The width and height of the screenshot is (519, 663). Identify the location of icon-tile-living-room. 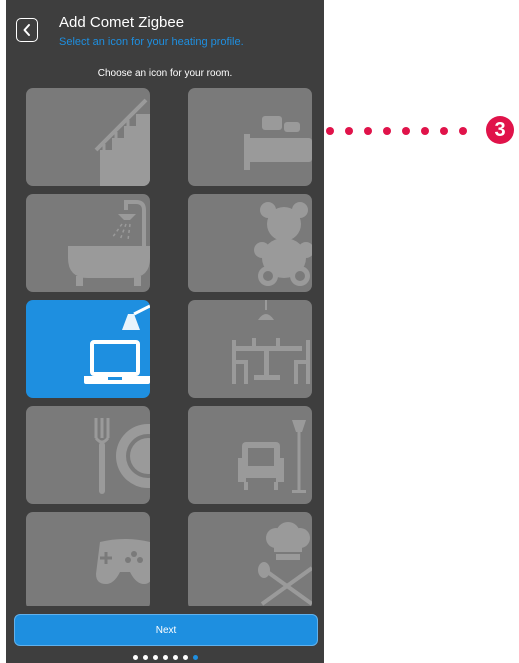
(250, 455).